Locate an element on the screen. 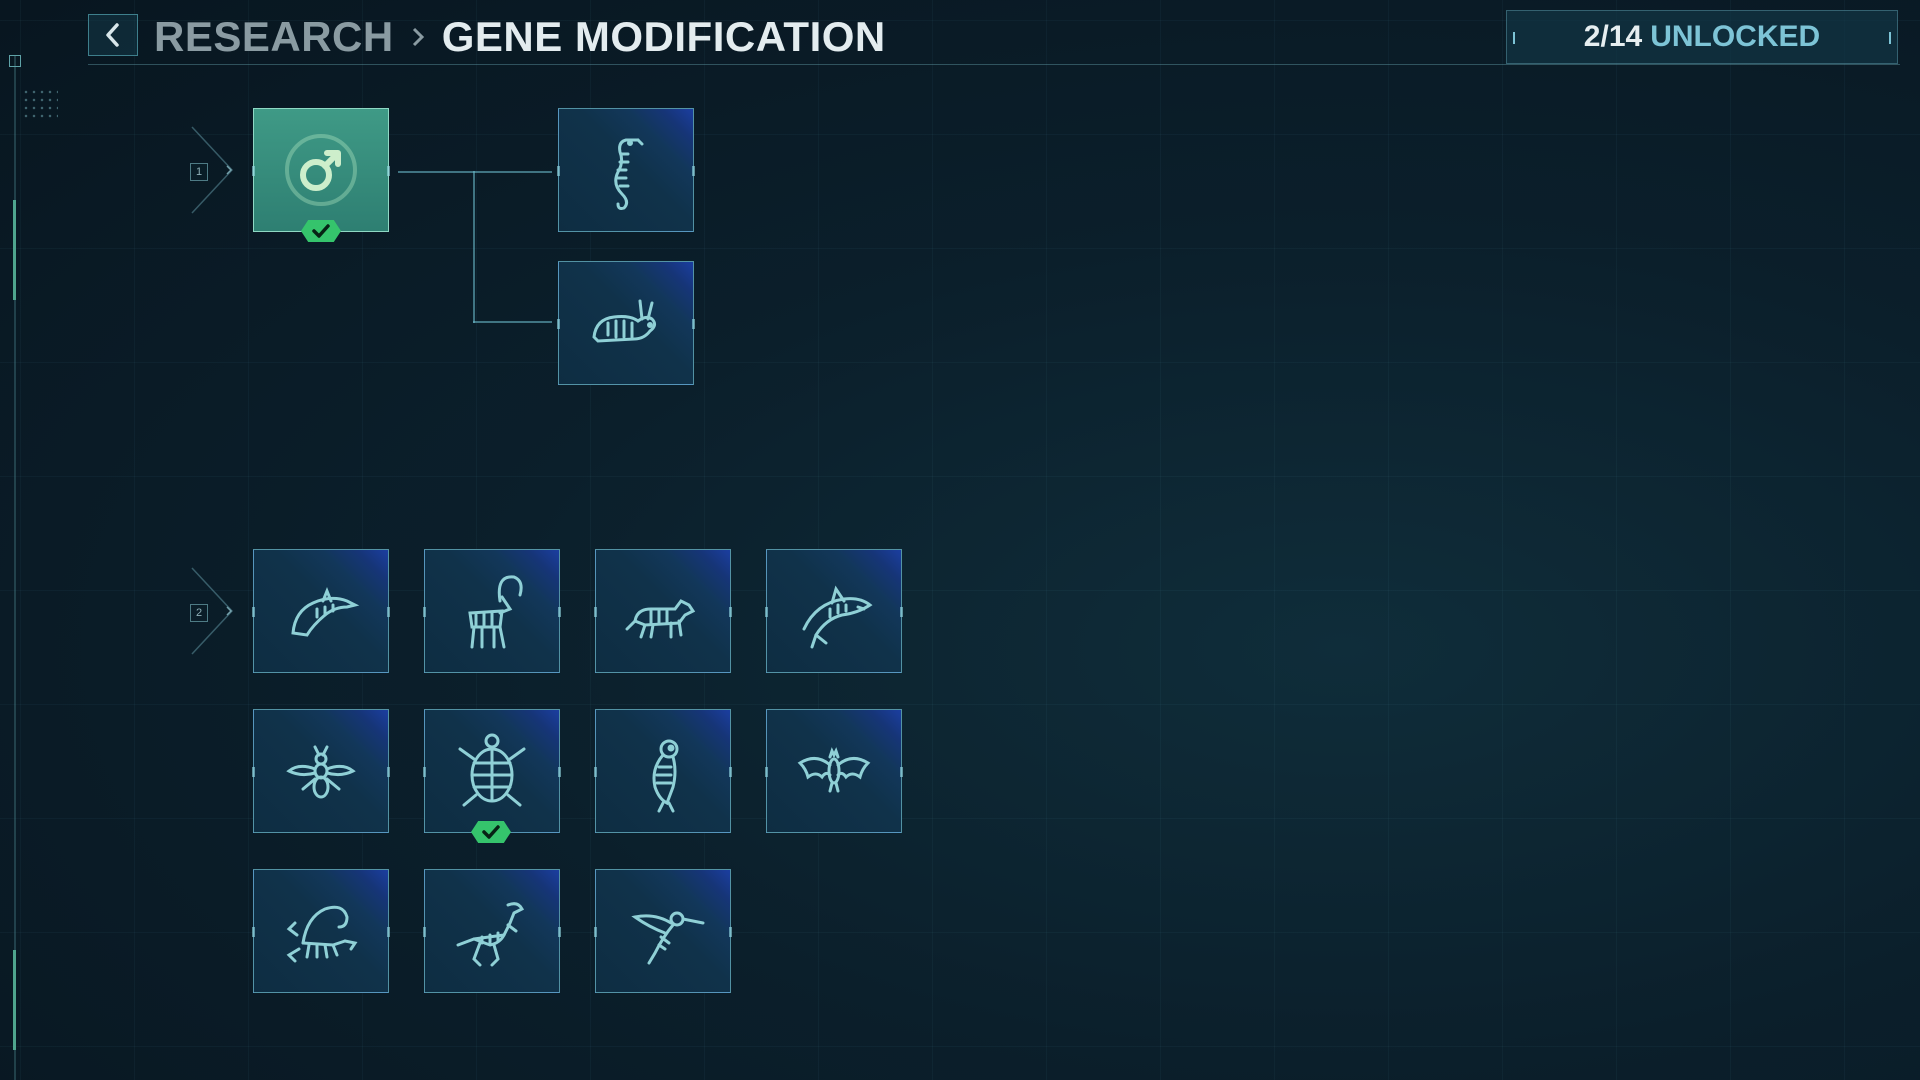 Image resolution: width=1920 pixels, height=1080 pixels. gene-node-wasp is located at coordinates (321, 771).